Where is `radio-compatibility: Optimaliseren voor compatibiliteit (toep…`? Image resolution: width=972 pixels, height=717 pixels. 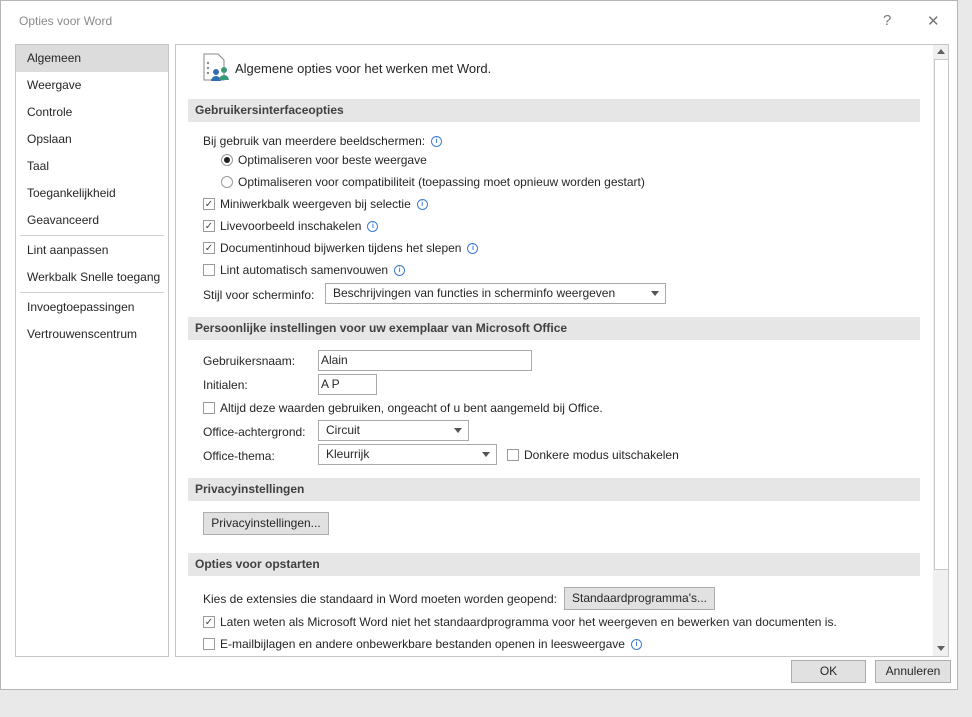 radio-compatibility: Optimaliseren voor compatibiliteit (toep… is located at coordinates (433, 182).